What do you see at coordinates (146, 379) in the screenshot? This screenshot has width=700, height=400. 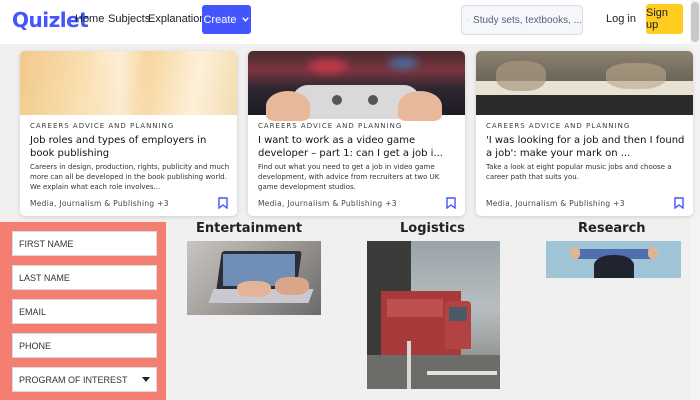 I see `dropdown-arrow-icon` at bounding box center [146, 379].